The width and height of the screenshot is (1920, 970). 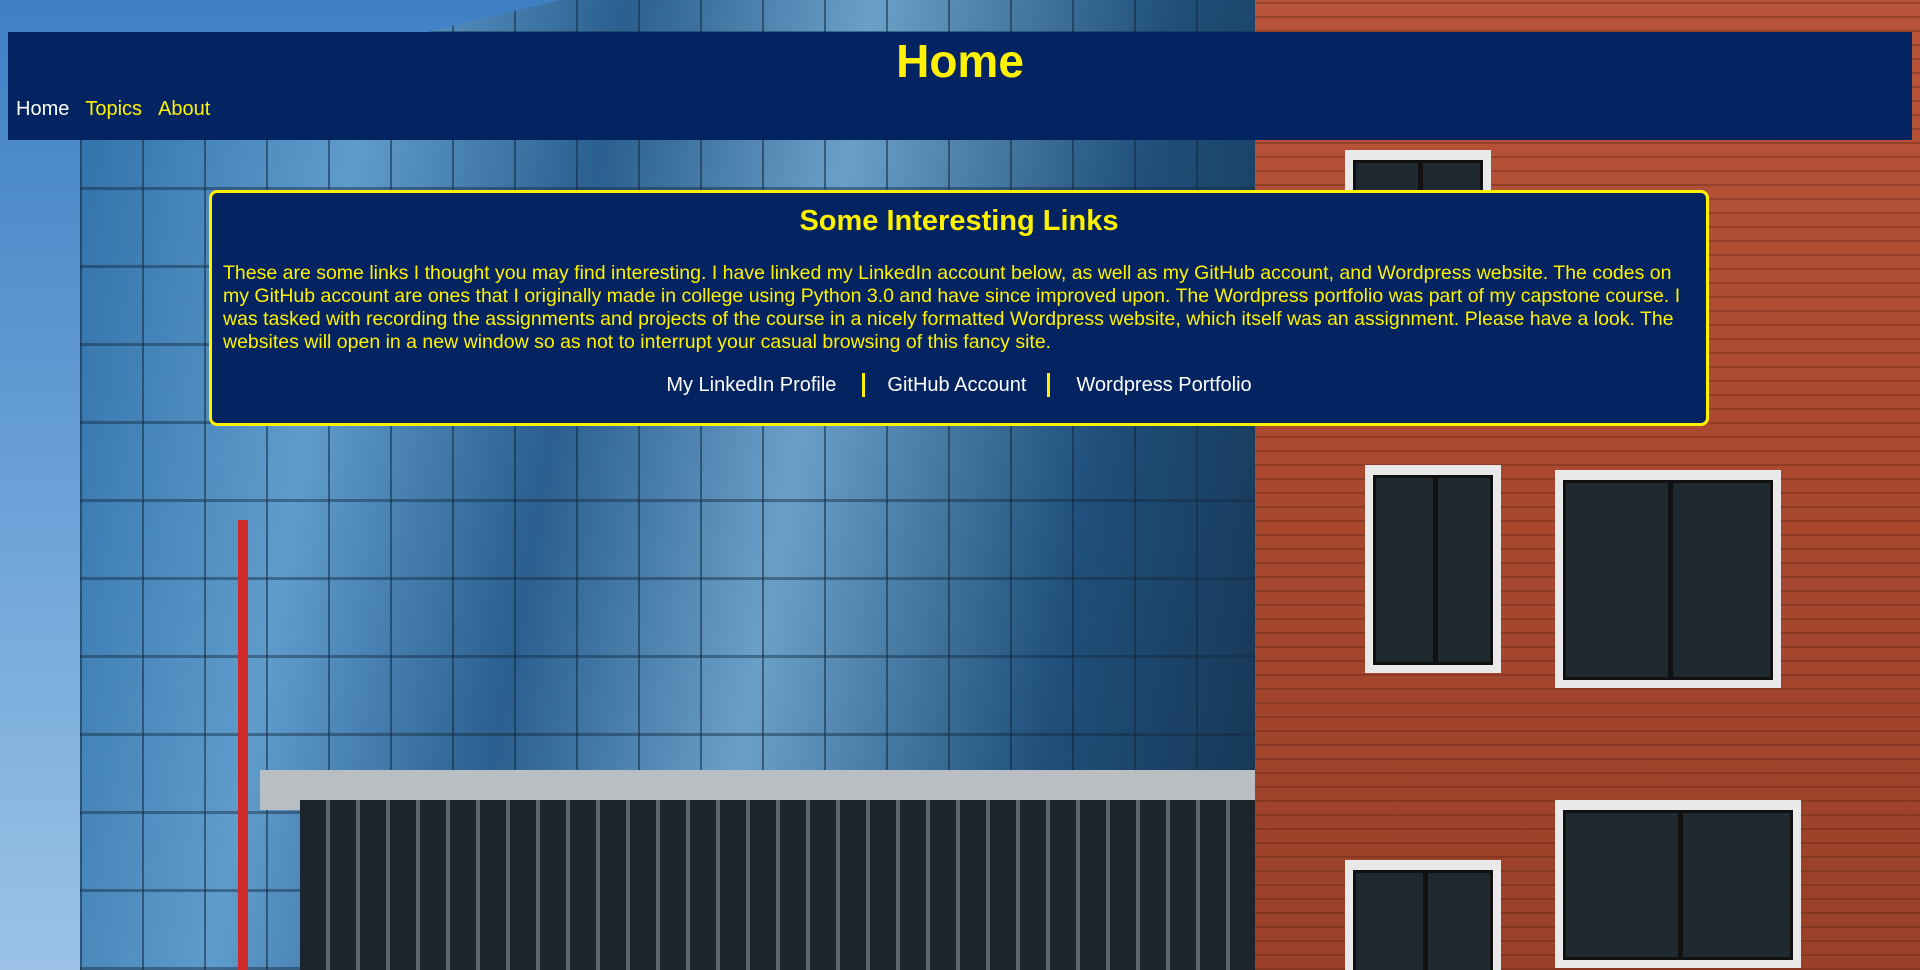 What do you see at coordinates (956, 385) in the screenshot?
I see `github-link: GitHub Account` at bounding box center [956, 385].